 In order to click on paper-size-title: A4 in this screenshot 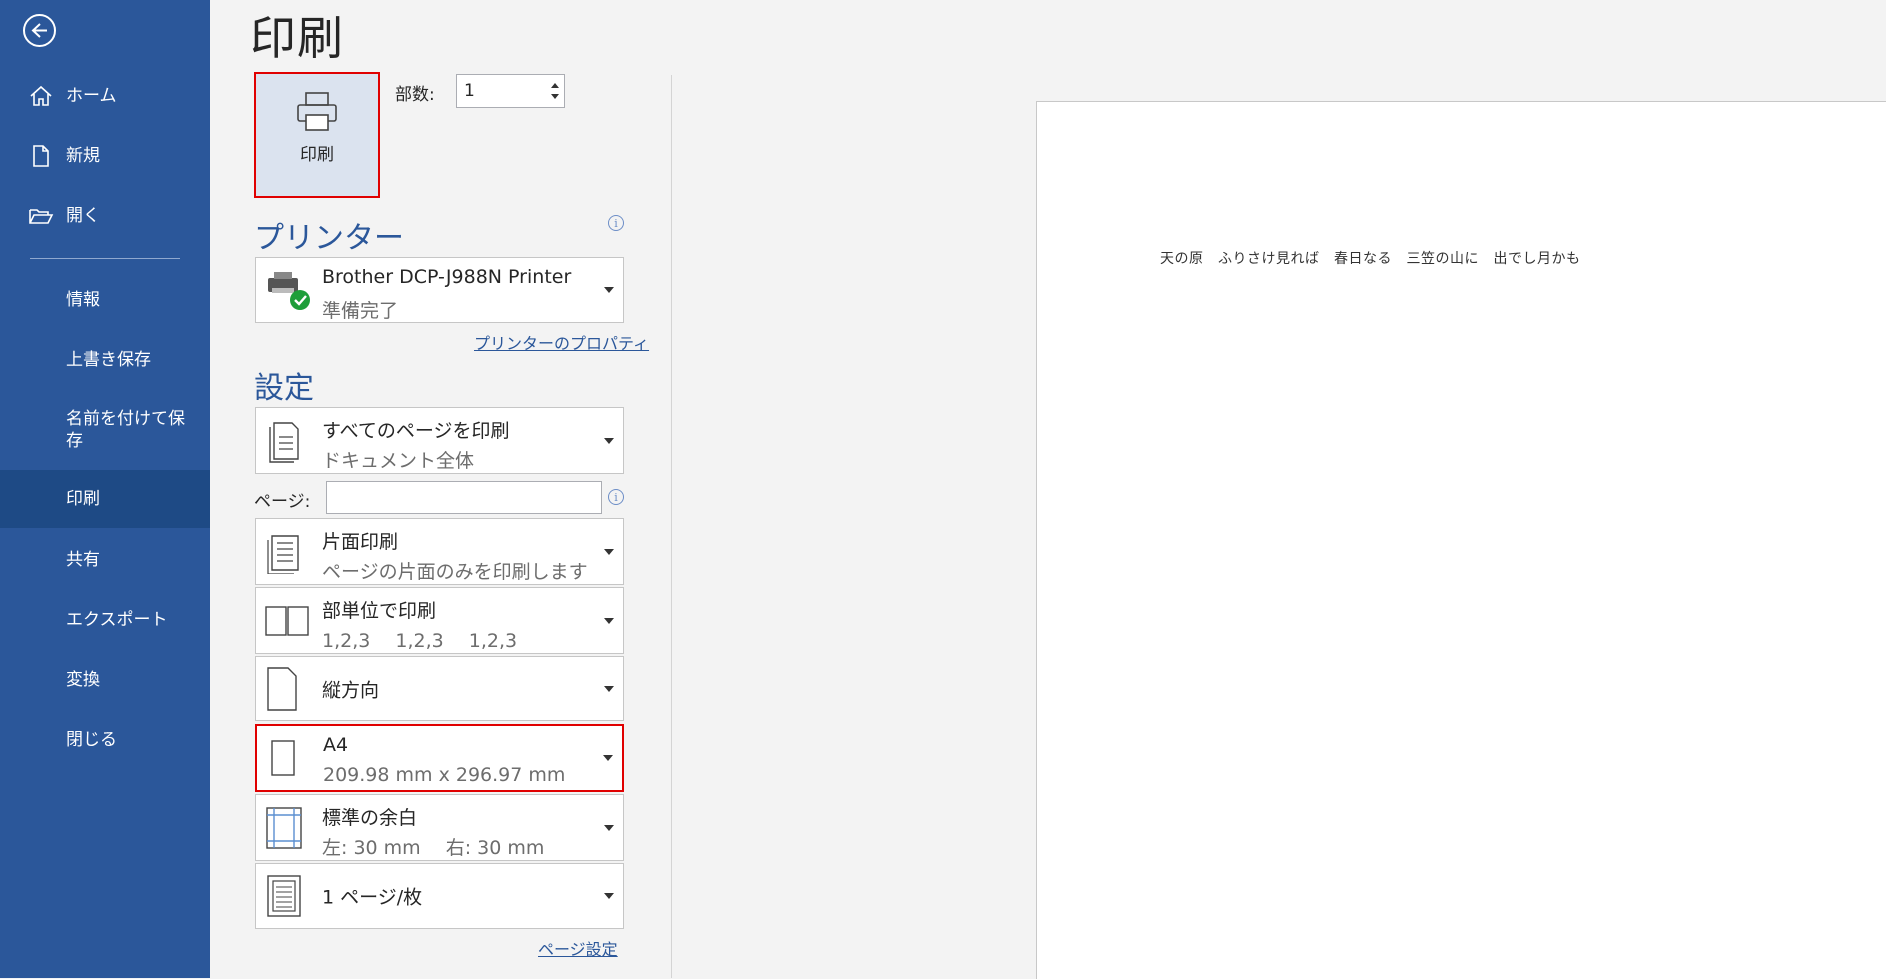, I will do `click(336, 745)`.